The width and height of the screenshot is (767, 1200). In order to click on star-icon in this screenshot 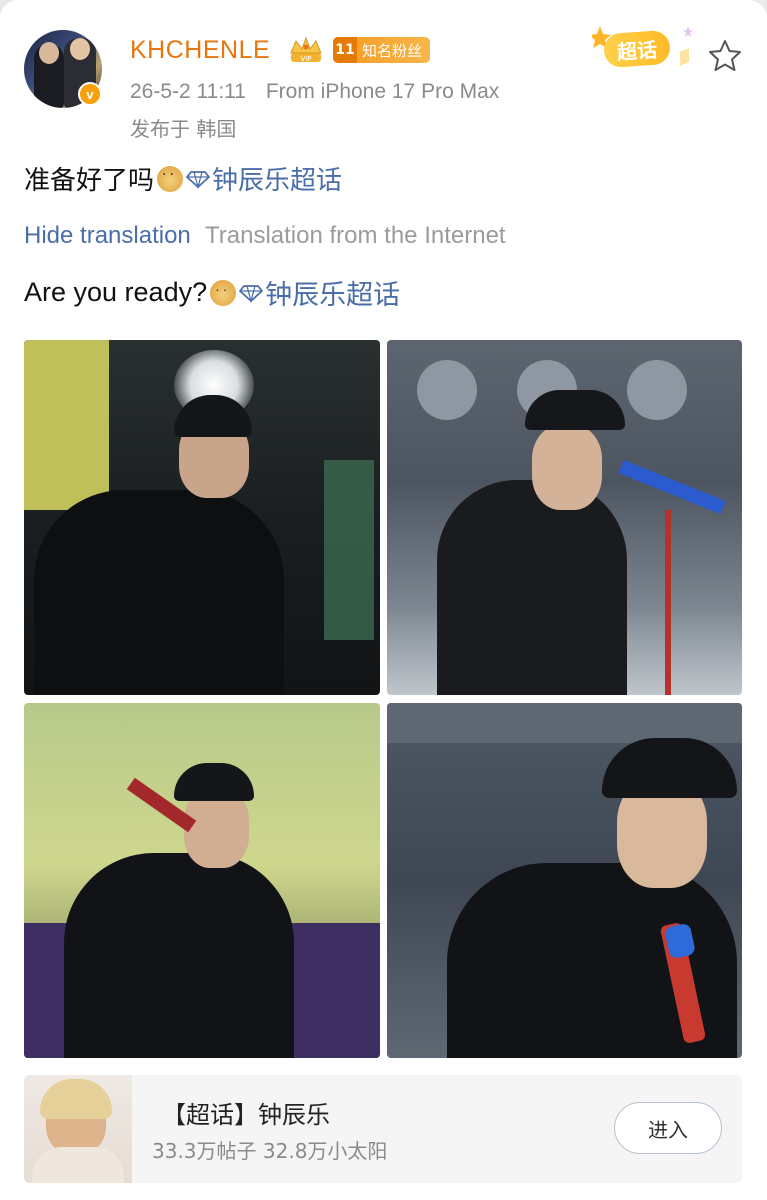, I will do `click(725, 56)`.